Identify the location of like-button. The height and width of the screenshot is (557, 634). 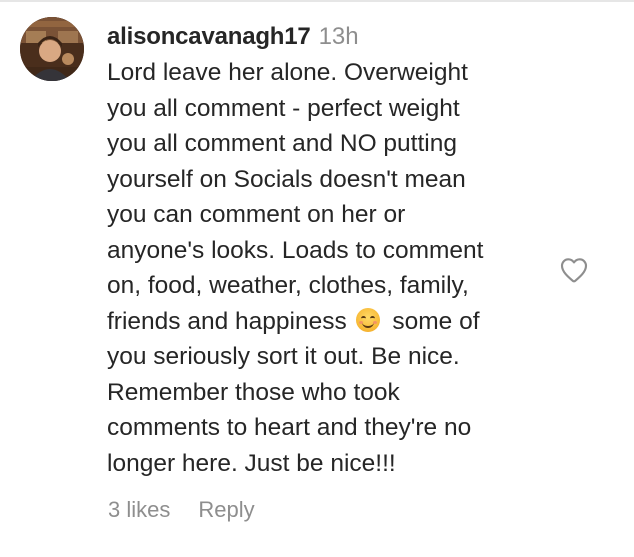
(574, 270).